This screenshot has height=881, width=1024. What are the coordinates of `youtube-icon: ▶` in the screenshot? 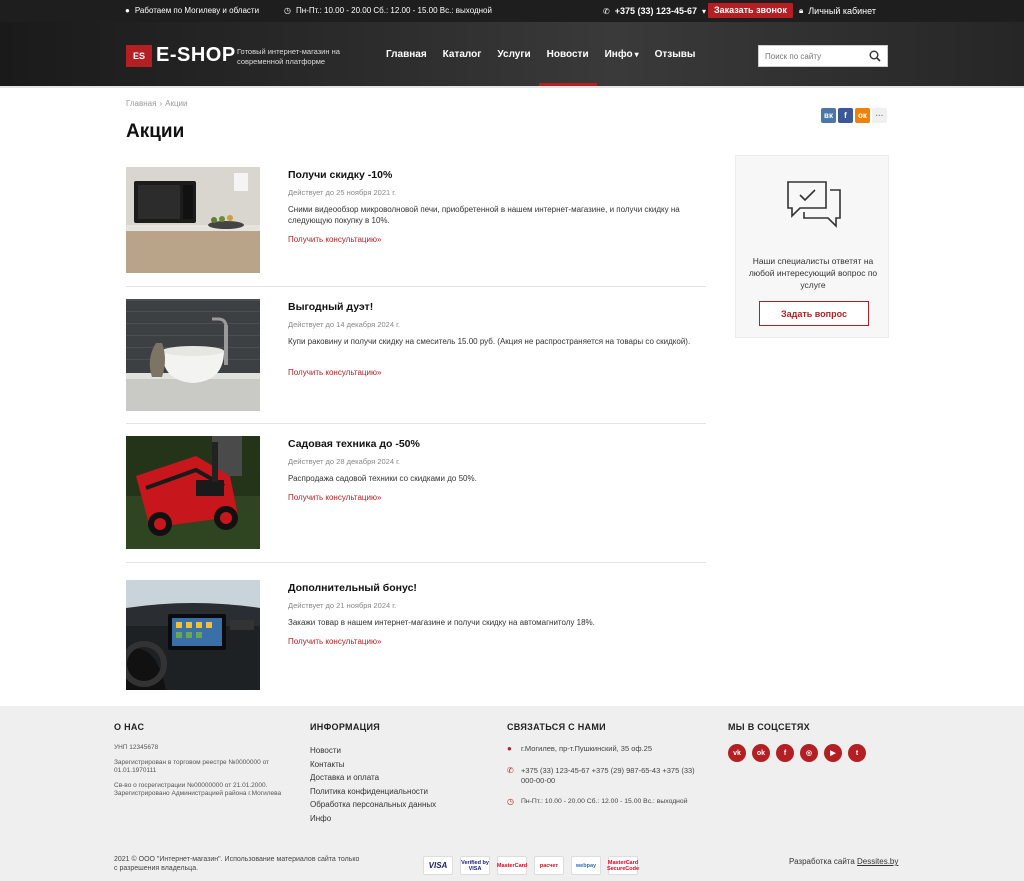 It's located at (833, 753).